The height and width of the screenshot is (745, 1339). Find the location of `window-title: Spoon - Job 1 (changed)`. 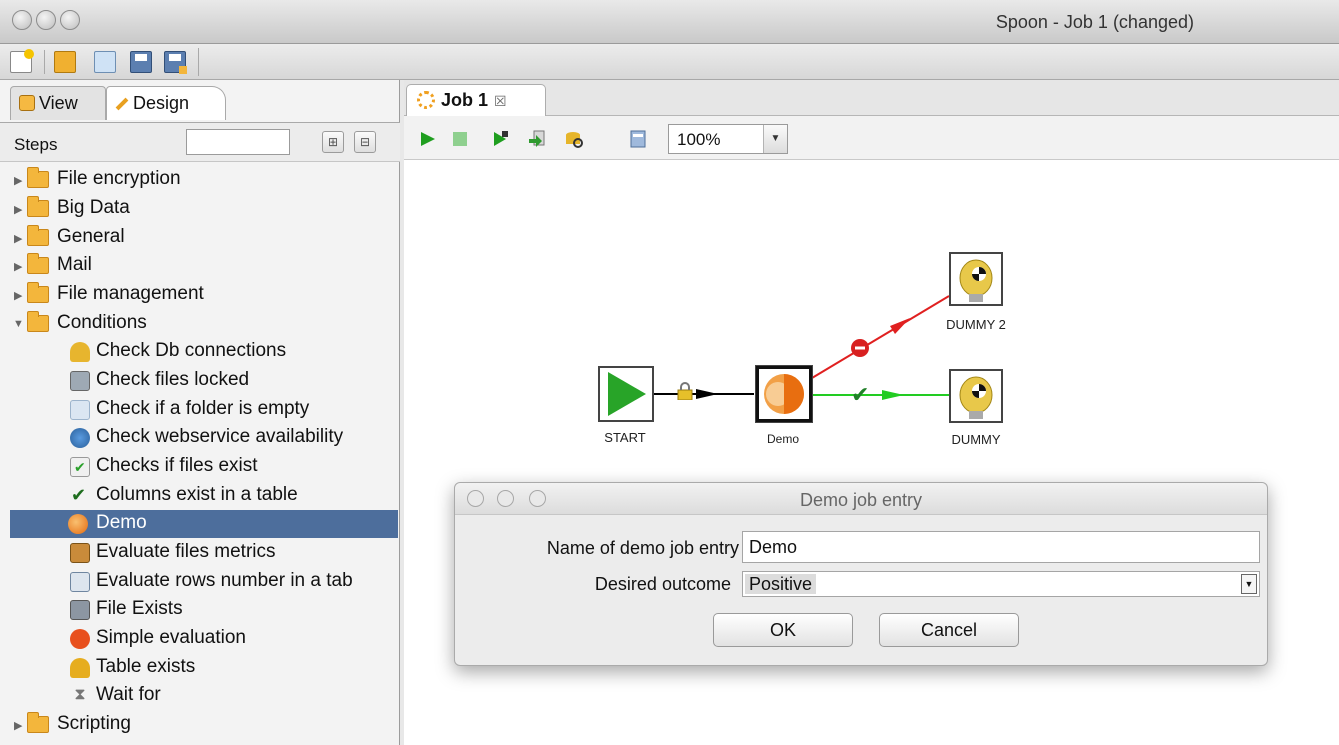

window-title: Spoon - Job 1 (changed) is located at coordinates (1094, 22).